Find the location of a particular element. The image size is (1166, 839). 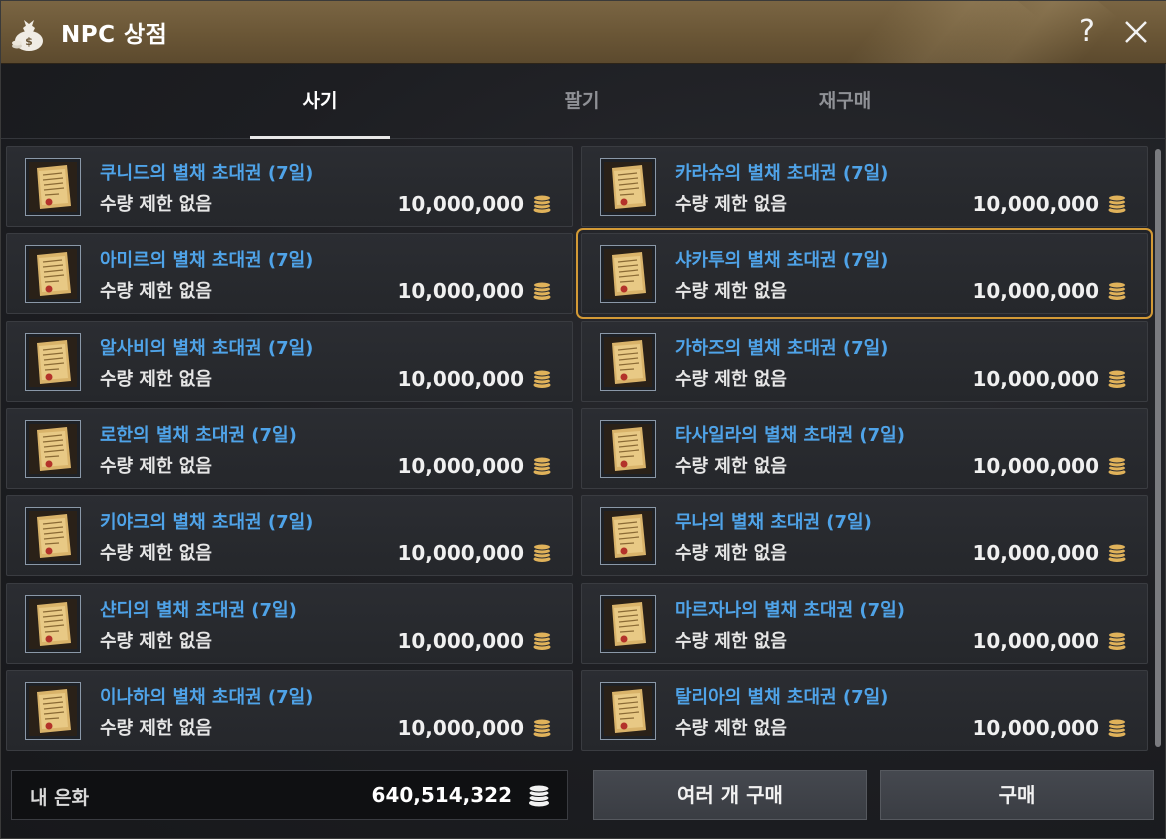

shop-item: 아미르의 별채 초대권 (7일) 수량 제한 없음 10,000,000 is located at coordinates (289, 273).